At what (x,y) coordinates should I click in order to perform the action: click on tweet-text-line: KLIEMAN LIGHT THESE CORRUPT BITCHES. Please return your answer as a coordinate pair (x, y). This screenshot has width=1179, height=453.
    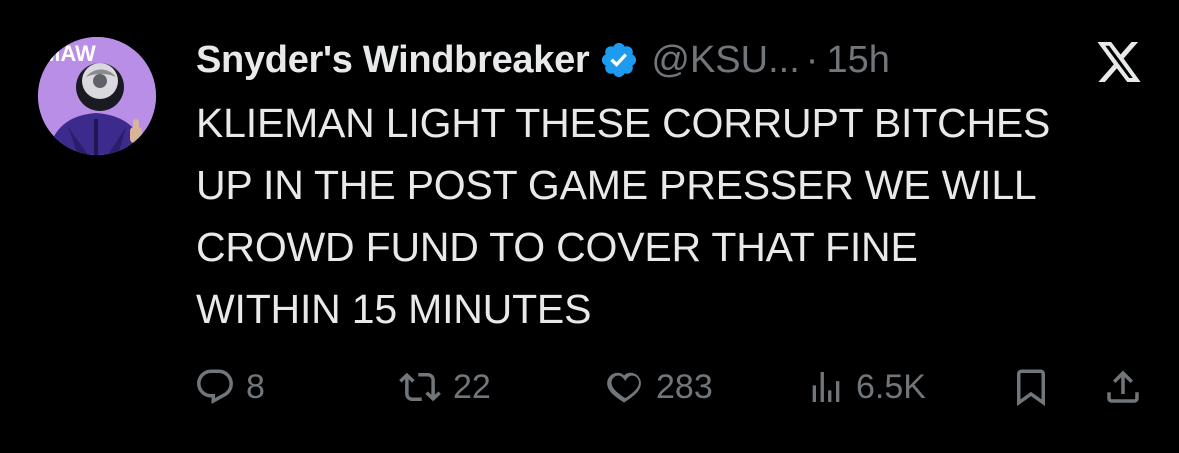
    Looking at the image, I should click on (623, 123).